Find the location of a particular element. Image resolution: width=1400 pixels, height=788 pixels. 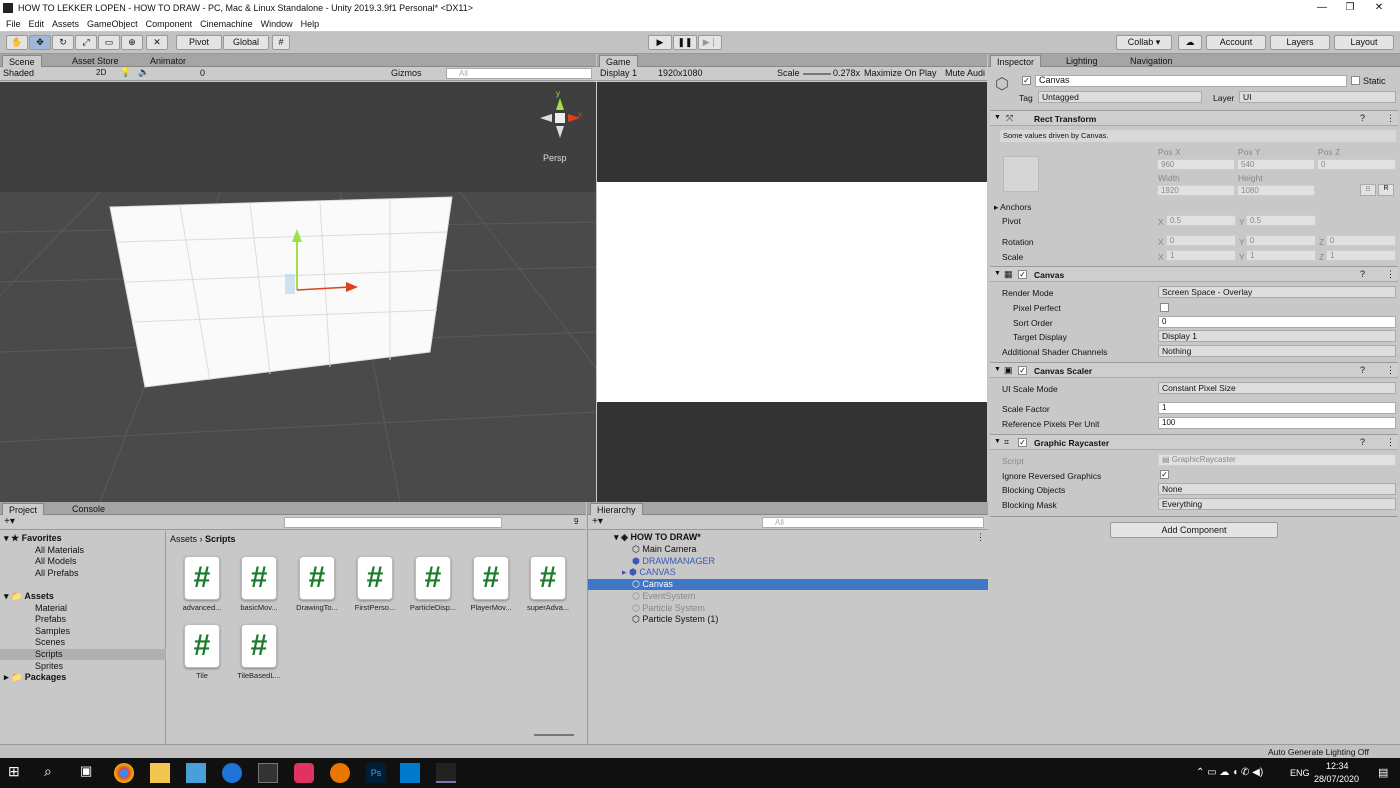

script-particledisp-icon: # is located at coordinates (433, 578).